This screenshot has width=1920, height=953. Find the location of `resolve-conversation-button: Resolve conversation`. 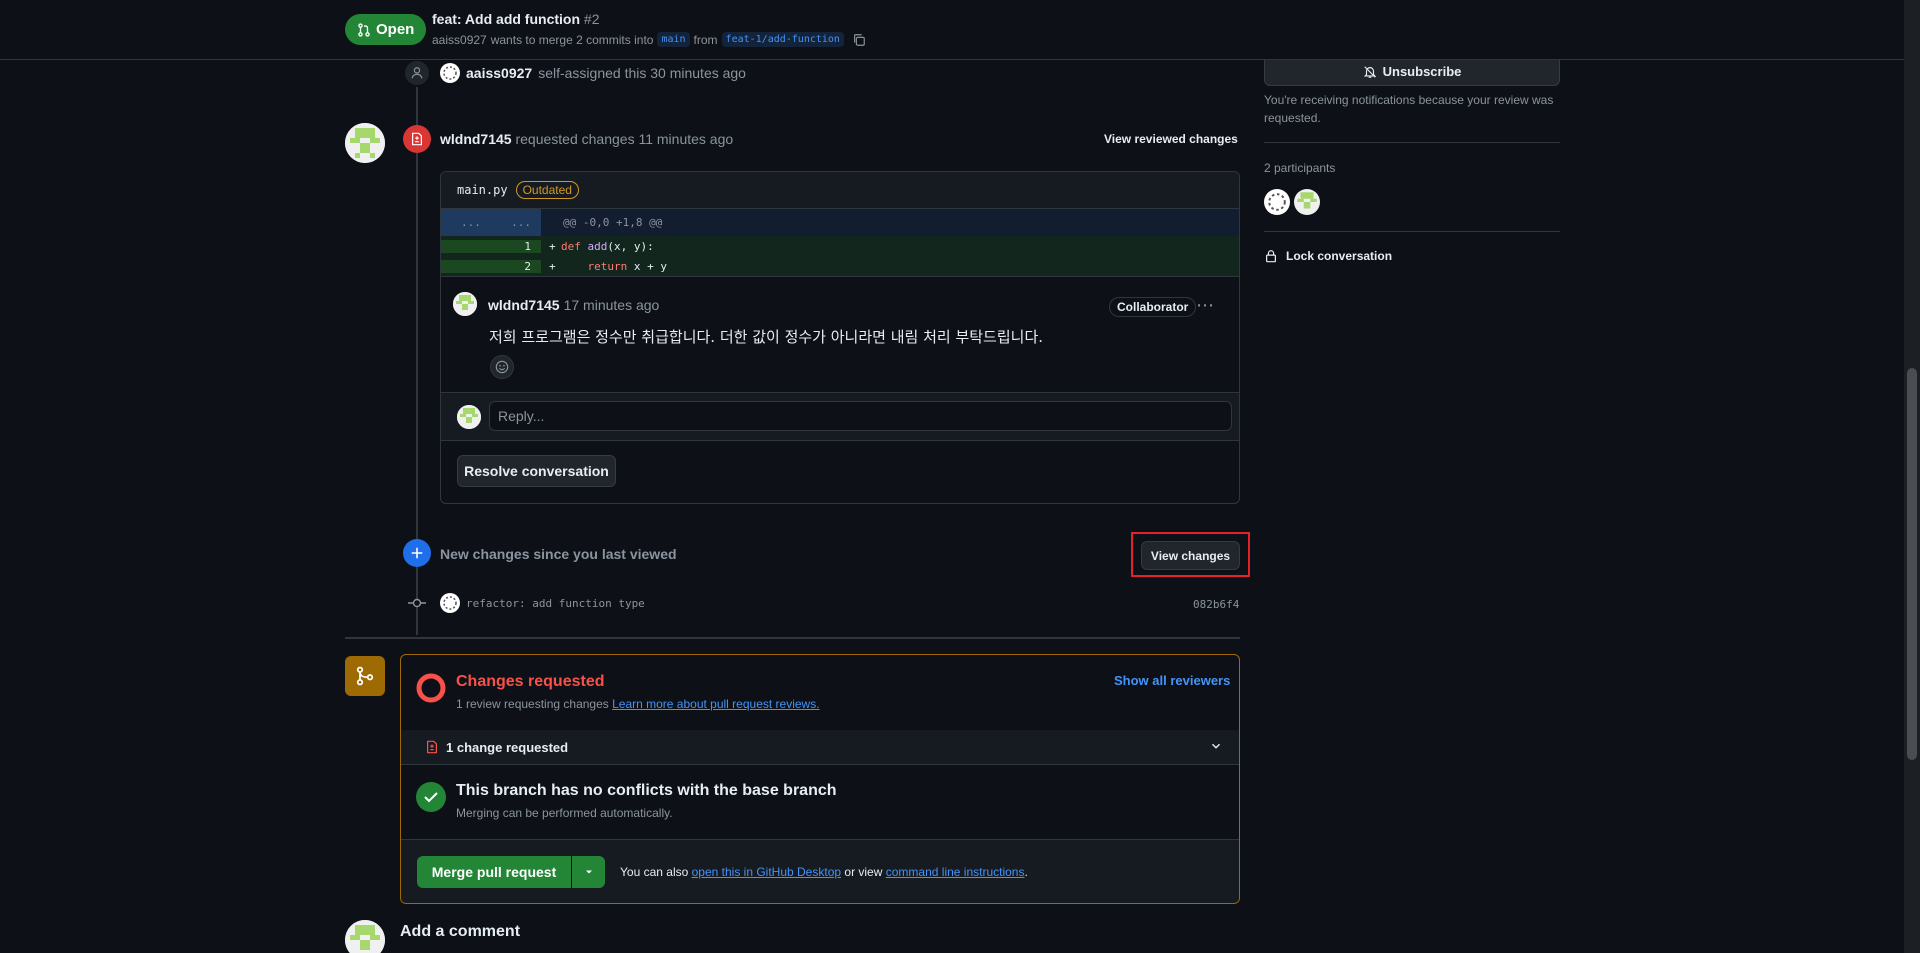

resolve-conversation-button: Resolve conversation is located at coordinates (536, 471).